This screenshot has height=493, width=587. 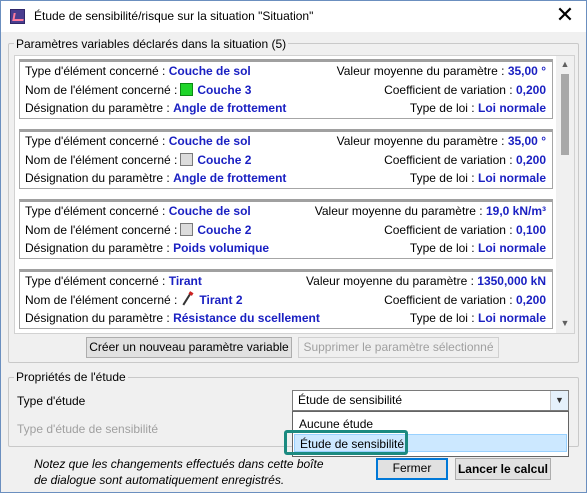 I want to click on study-type-select: Étude de sensibilité ▼, so click(x=430, y=400).